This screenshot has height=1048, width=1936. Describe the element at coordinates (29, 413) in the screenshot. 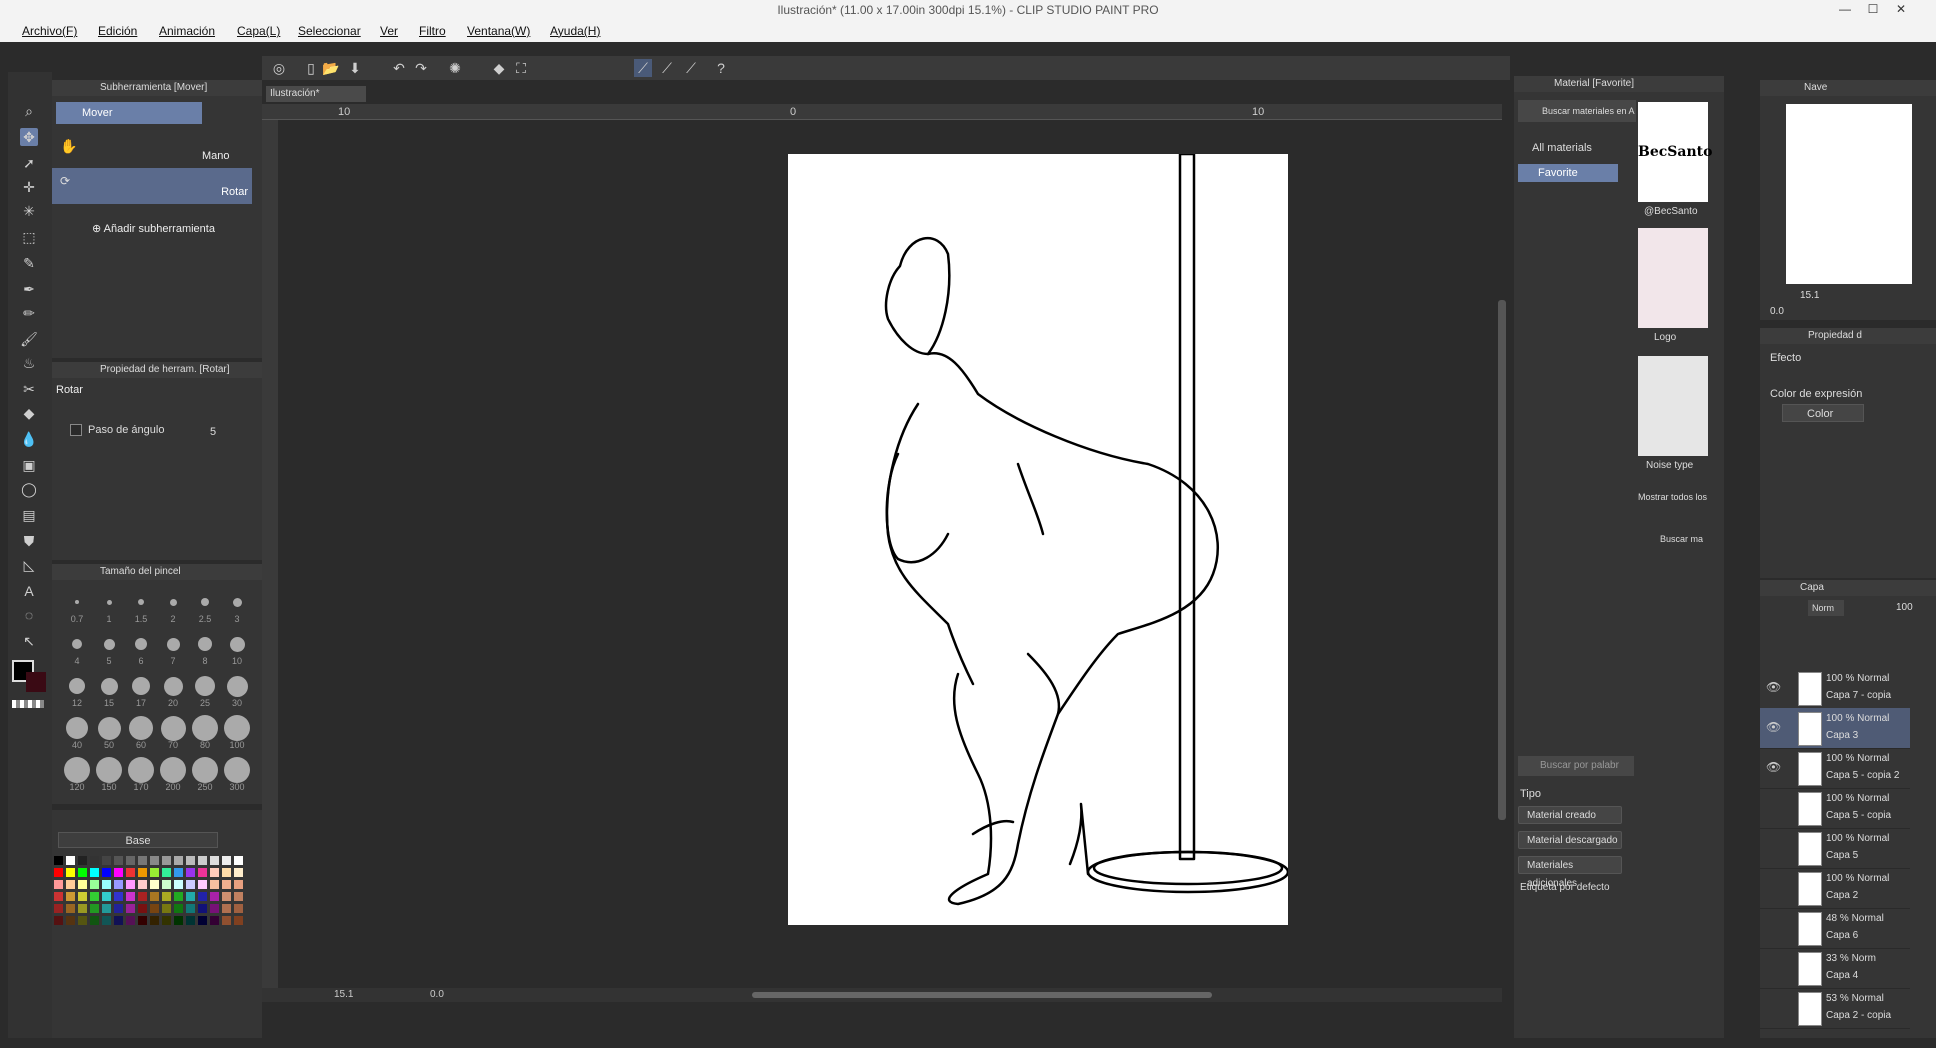

I see `eraser-icon: ◆` at that location.